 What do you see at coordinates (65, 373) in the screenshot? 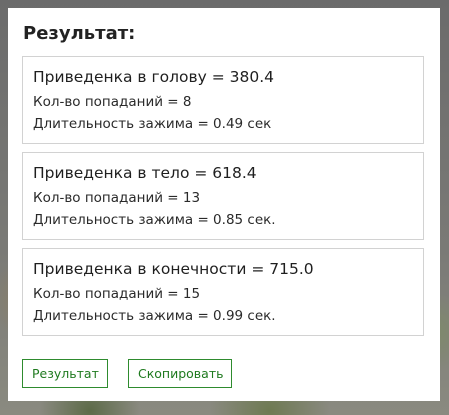
I see `result-button: Результат` at bounding box center [65, 373].